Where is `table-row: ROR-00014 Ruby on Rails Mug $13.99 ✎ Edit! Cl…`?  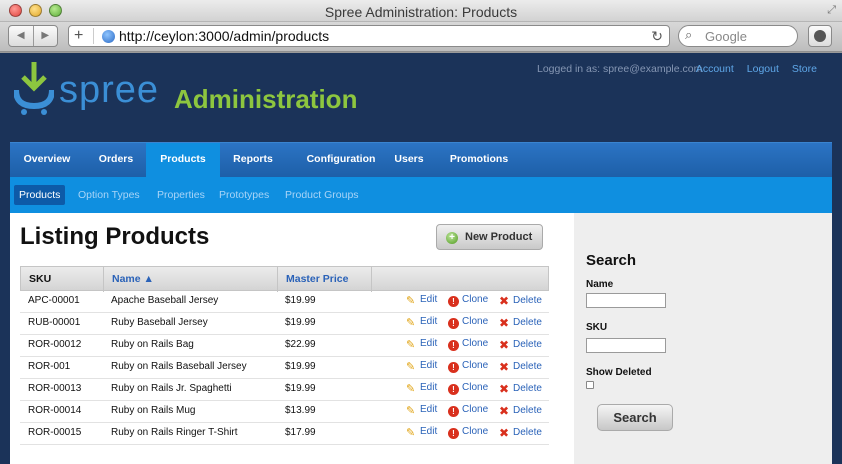 table-row: ROR-00014 Ruby on Rails Mug $13.99 ✎ Edit! Cl… is located at coordinates (284, 412).